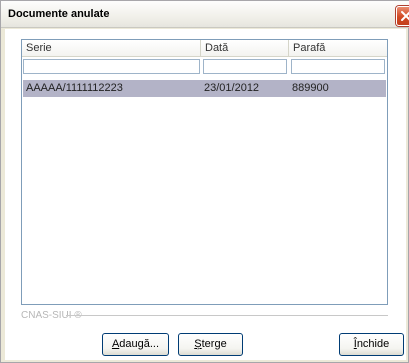  What do you see at coordinates (205, 14) in the screenshot?
I see `title-bar: Documente anulate` at bounding box center [205, 14].